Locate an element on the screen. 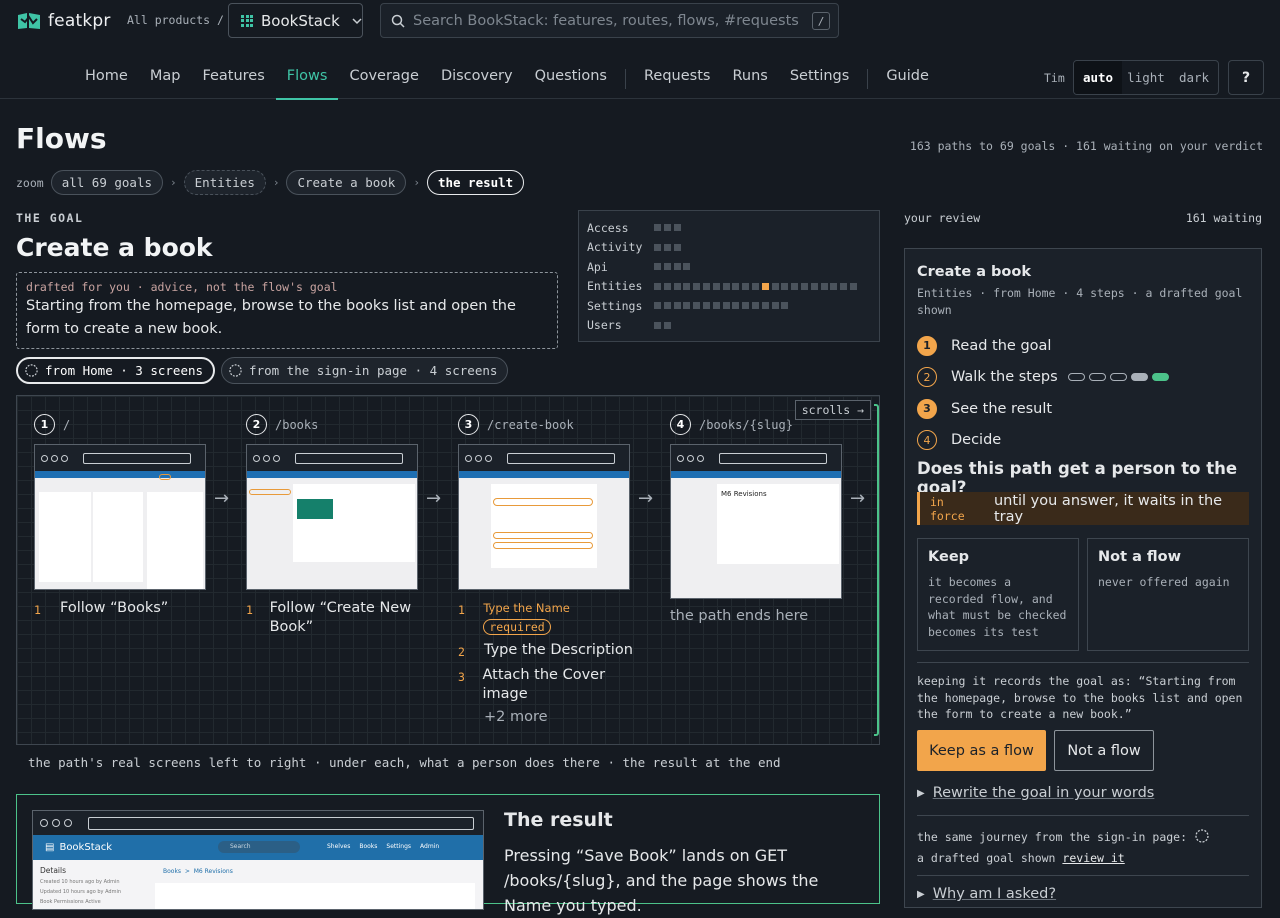 The image size is (1280, 918). nav-runs: Runs is located at coordinates (749, 78).